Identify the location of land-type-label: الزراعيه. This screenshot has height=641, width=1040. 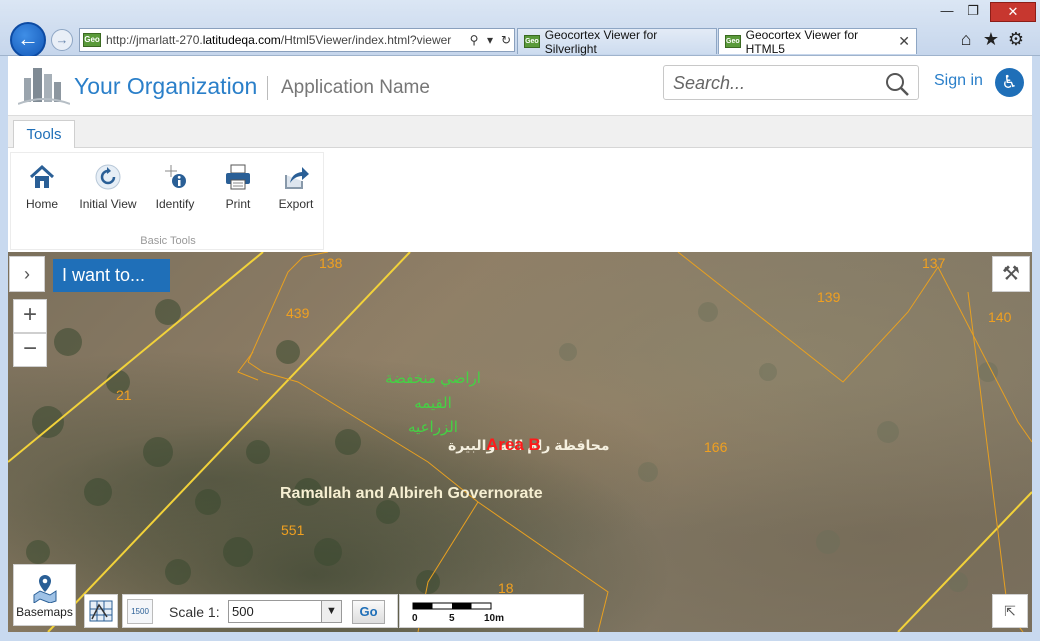
(433, 427).